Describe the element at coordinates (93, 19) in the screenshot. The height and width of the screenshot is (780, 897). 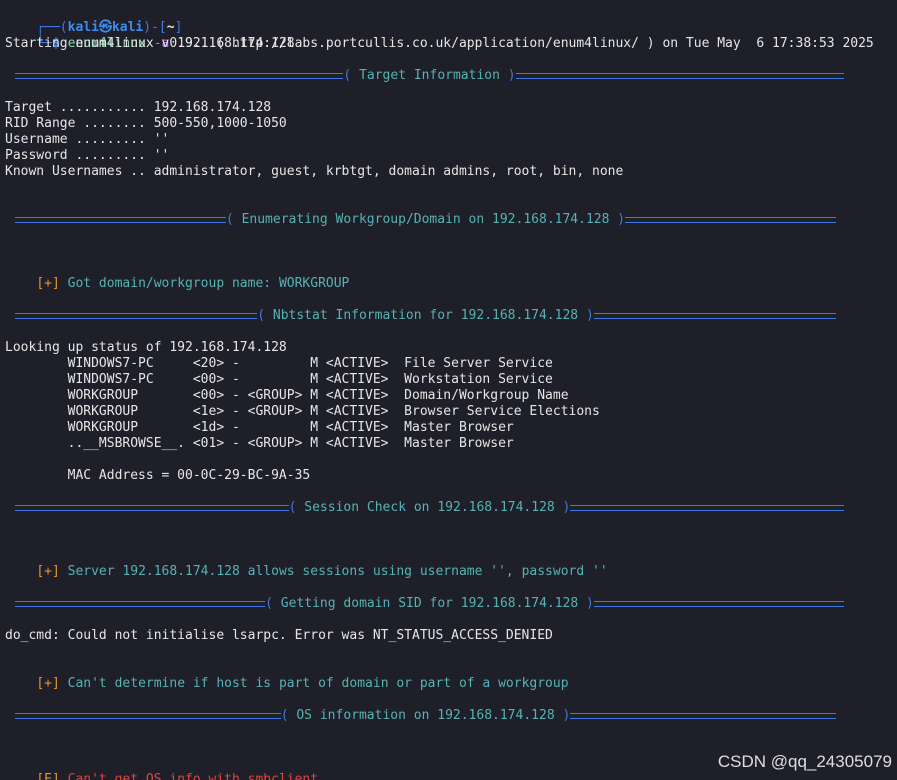
I see `prompt-line-top: ┌──(kali㉿kali)-[~]` at that location.